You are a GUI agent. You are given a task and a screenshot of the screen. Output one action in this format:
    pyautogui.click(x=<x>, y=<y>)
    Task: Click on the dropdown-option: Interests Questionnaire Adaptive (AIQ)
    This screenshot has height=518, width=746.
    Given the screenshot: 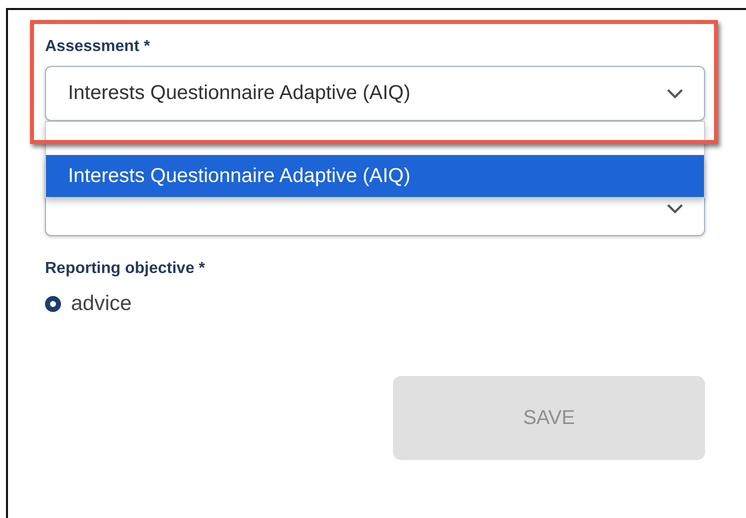 What is the action you would take?
    pyautogui.click(x=375, y=176)
    